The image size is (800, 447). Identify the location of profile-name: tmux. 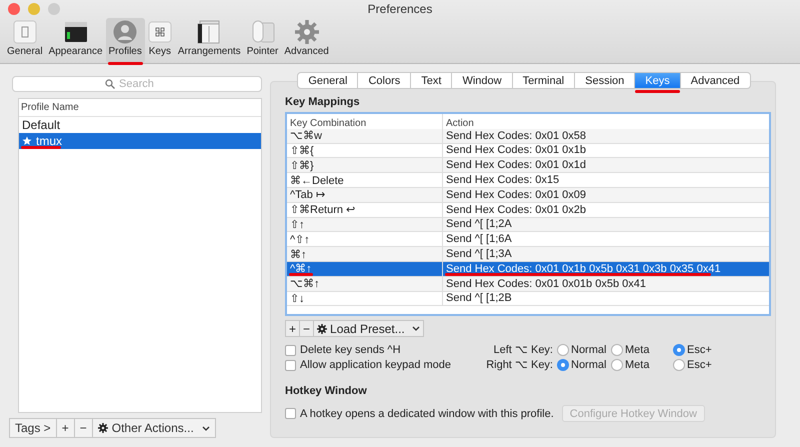
(49, 141).